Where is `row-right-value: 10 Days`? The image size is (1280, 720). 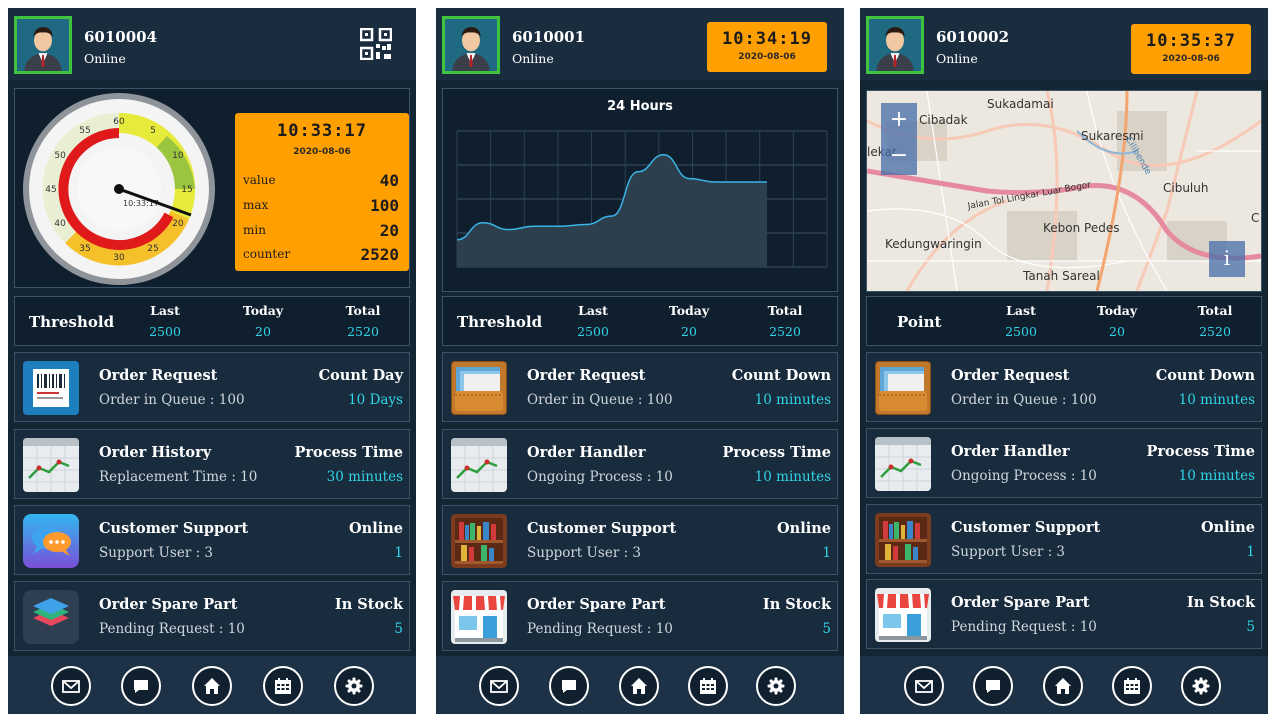 row-right-value: 10 Days is located at coordinates (375, 400).